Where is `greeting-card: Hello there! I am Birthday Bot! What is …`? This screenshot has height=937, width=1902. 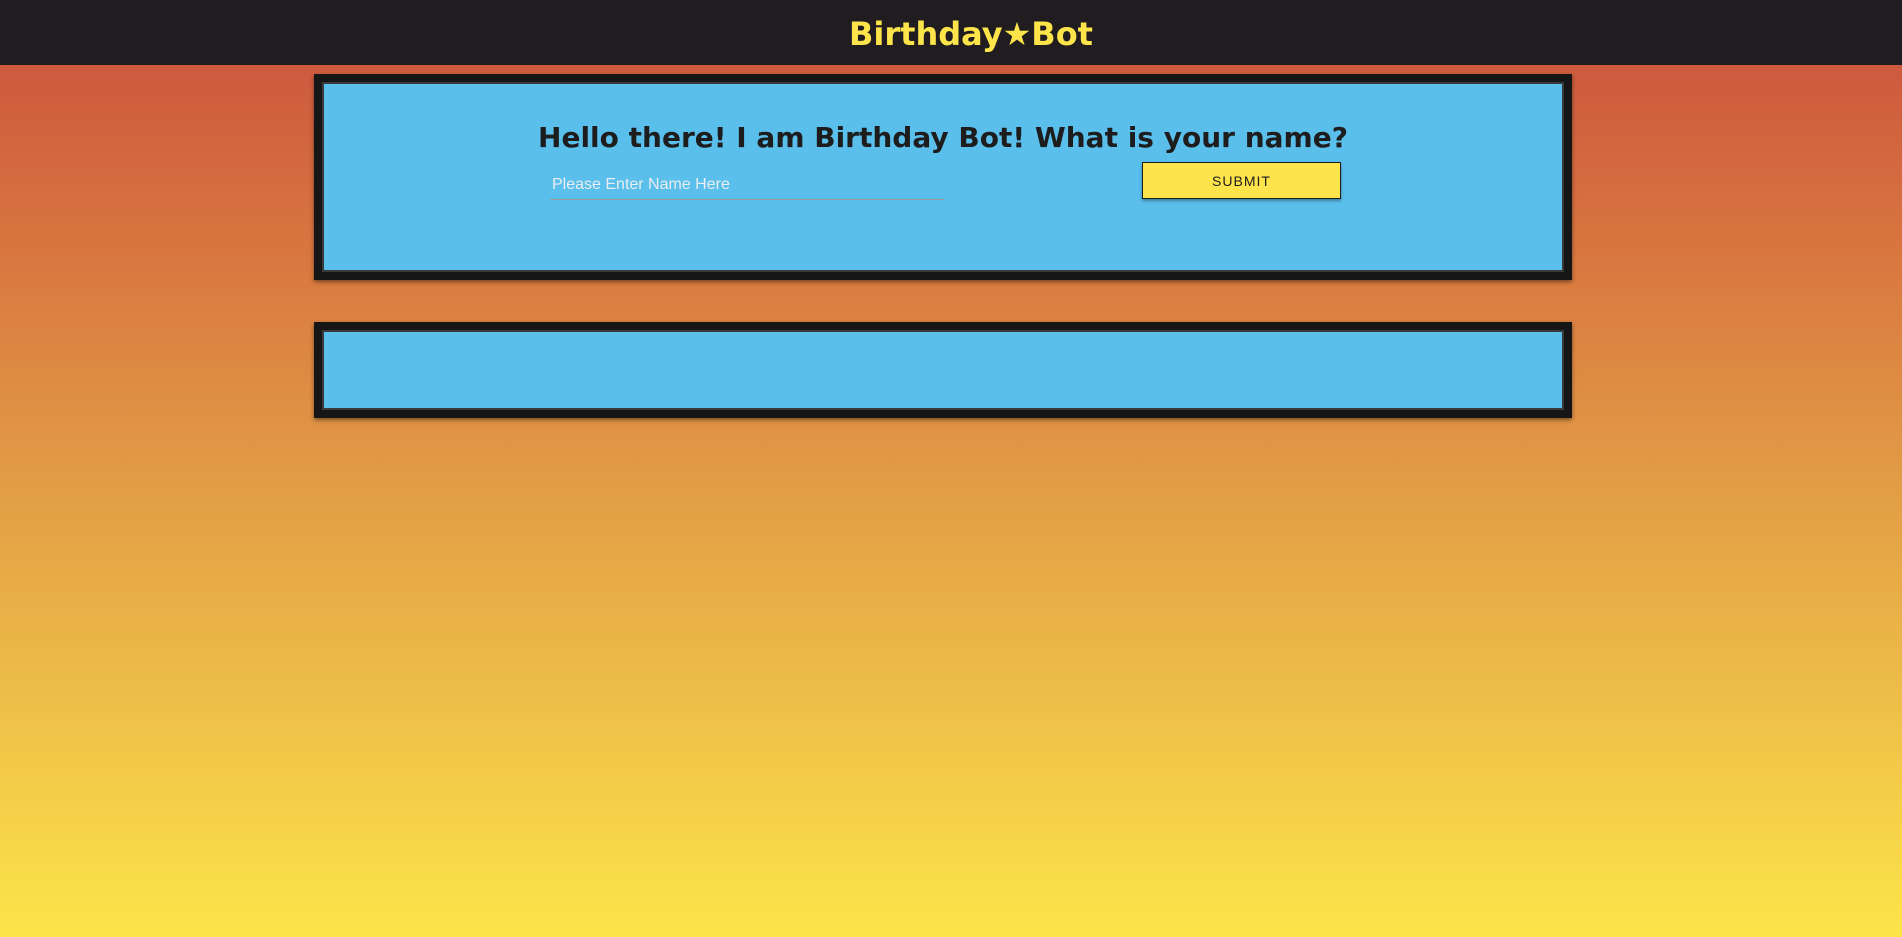
greeting-card: Hello there! I am Birthday Bot! What is … is located at coordinates (943, 177).